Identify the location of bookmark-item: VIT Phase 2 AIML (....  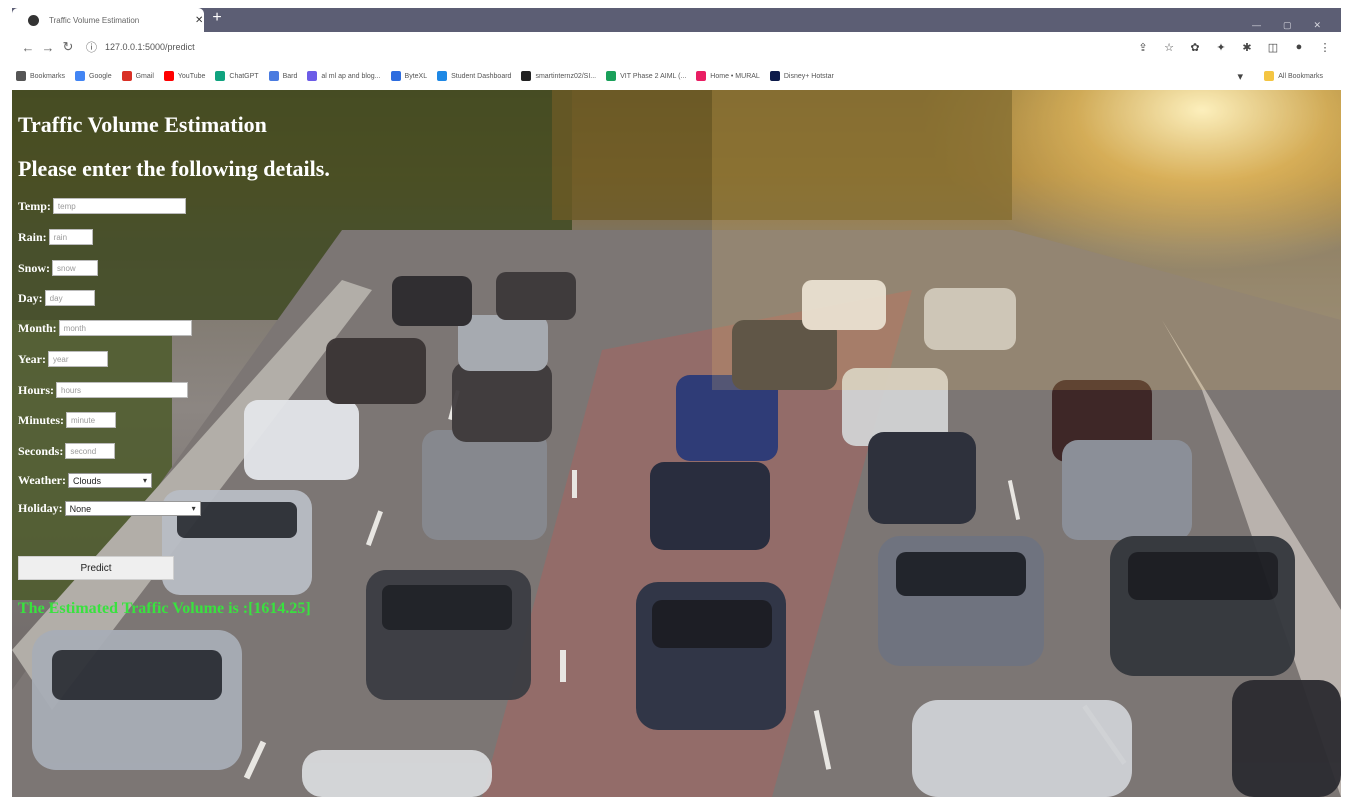
(646, 76).